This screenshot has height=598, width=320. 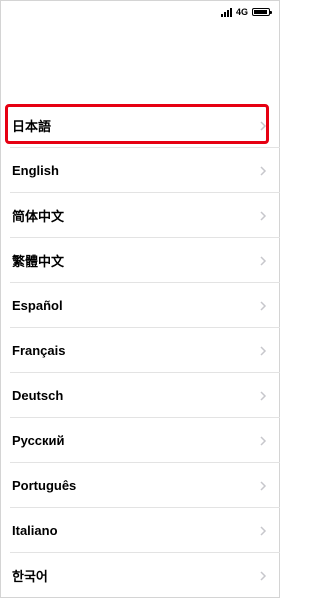 What do you see at coordinates (262, 12) in the screenshot?
I see `battery-icon` at bounding box center [262, 12].